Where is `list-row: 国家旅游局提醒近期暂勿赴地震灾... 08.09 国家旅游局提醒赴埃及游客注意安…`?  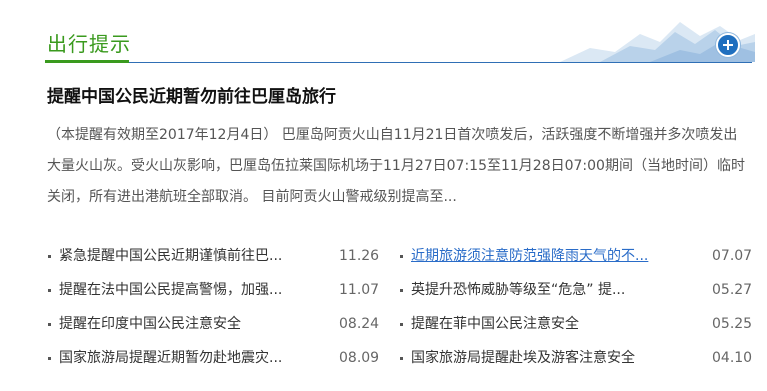
list-row: 国家旅游局提醒近期暂勿赴地震灾... 08.09 国家旅游局提醒赴埃及游客注意安… is located at coordinates (399, 358).